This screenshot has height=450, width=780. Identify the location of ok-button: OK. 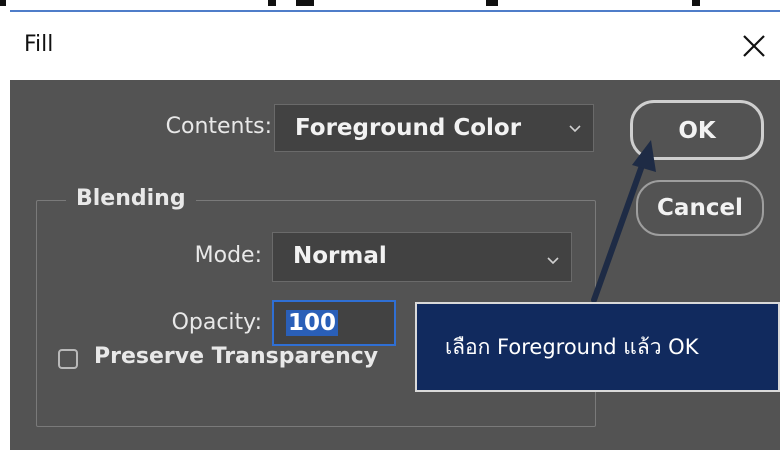
(697, 130).